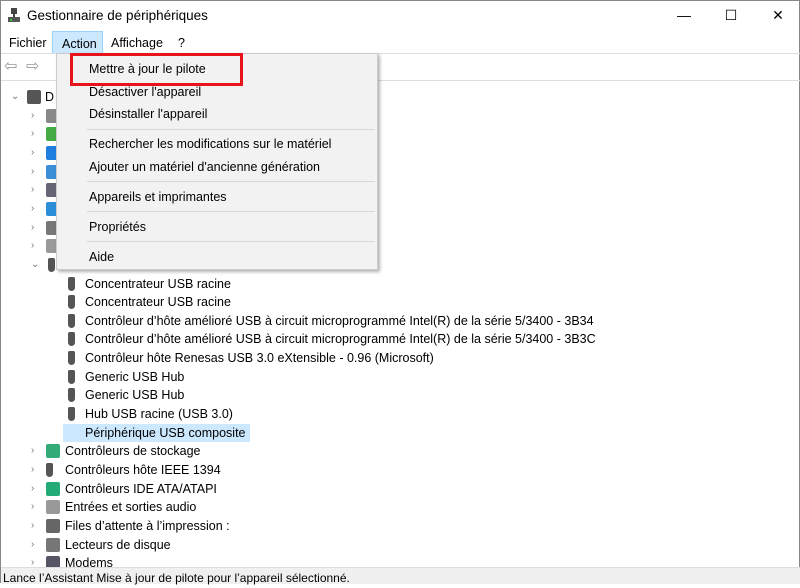 Image resolution: width=800 pixels, height=588 pixels. Describe the element at coordinates (400, 545) in the screenshot. I see `tree-category: › Lecteurs de disque` at that location.